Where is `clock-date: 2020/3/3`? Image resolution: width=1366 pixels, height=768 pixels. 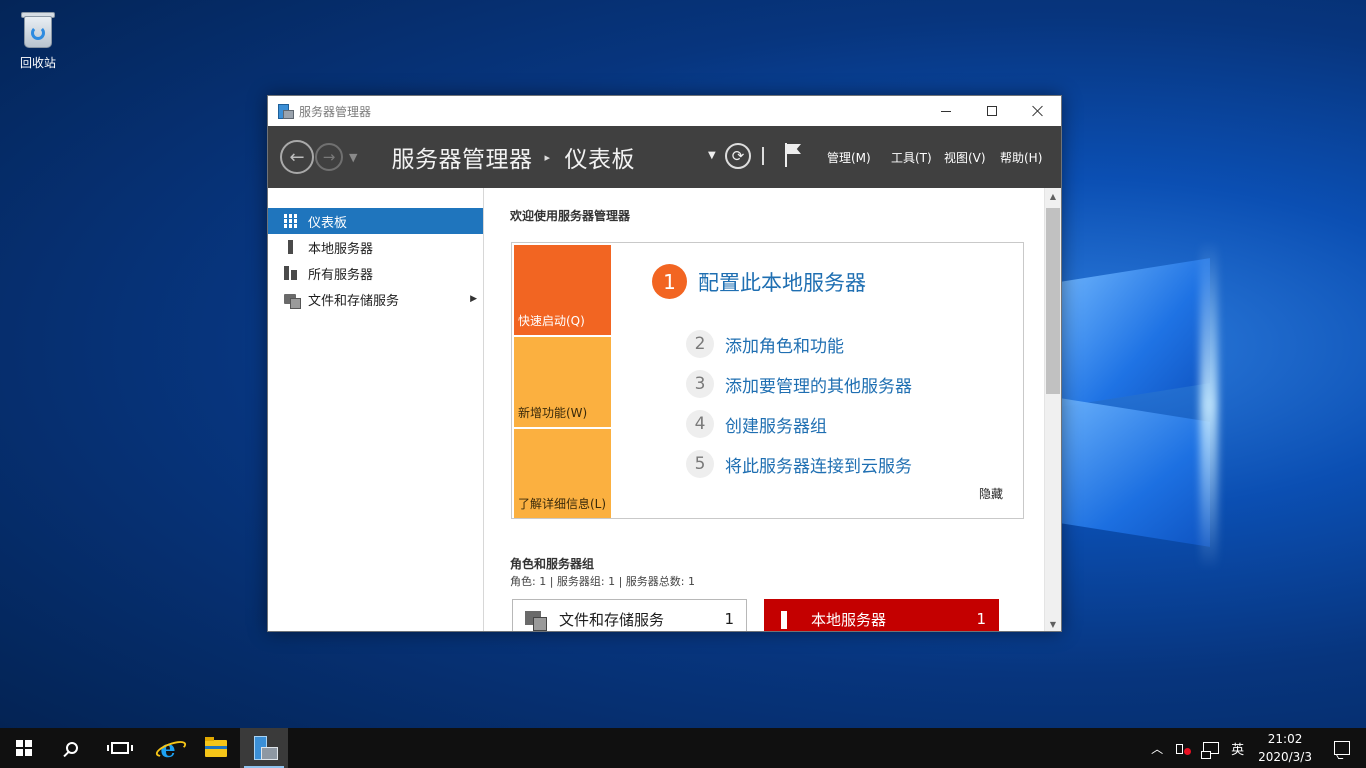
clock-date: 2020/3/3 is located at coordinates (1285, 757).